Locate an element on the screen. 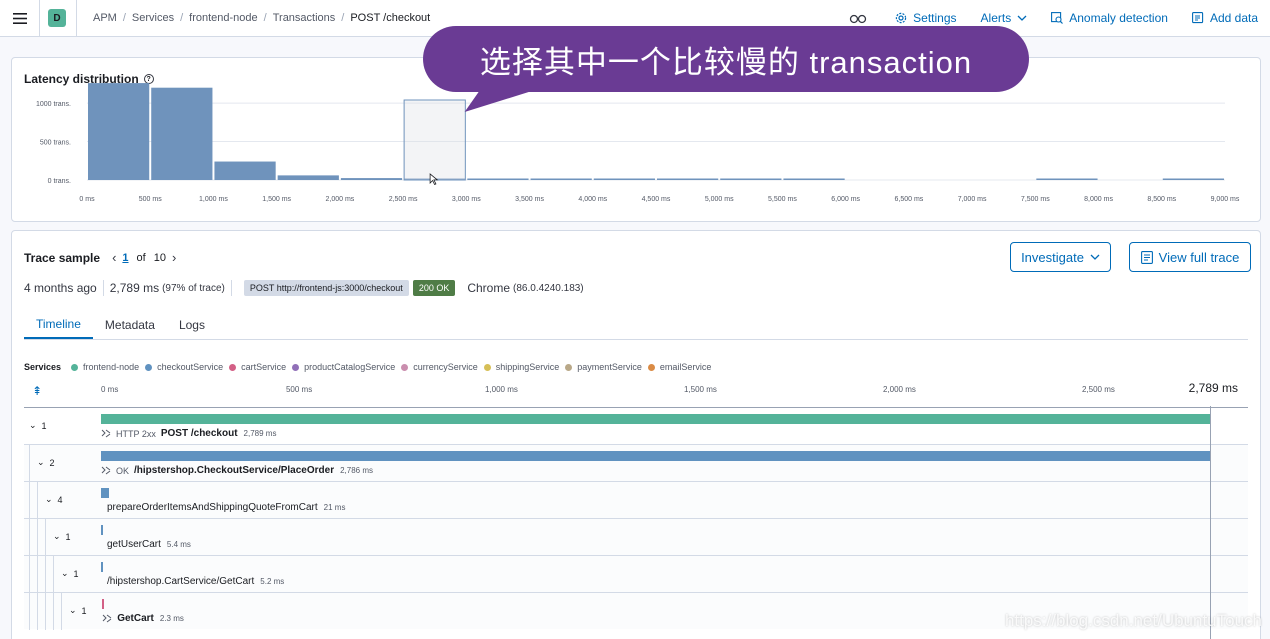  expand-toggle: ⌄ 4 is located at coordinates (54, 499).